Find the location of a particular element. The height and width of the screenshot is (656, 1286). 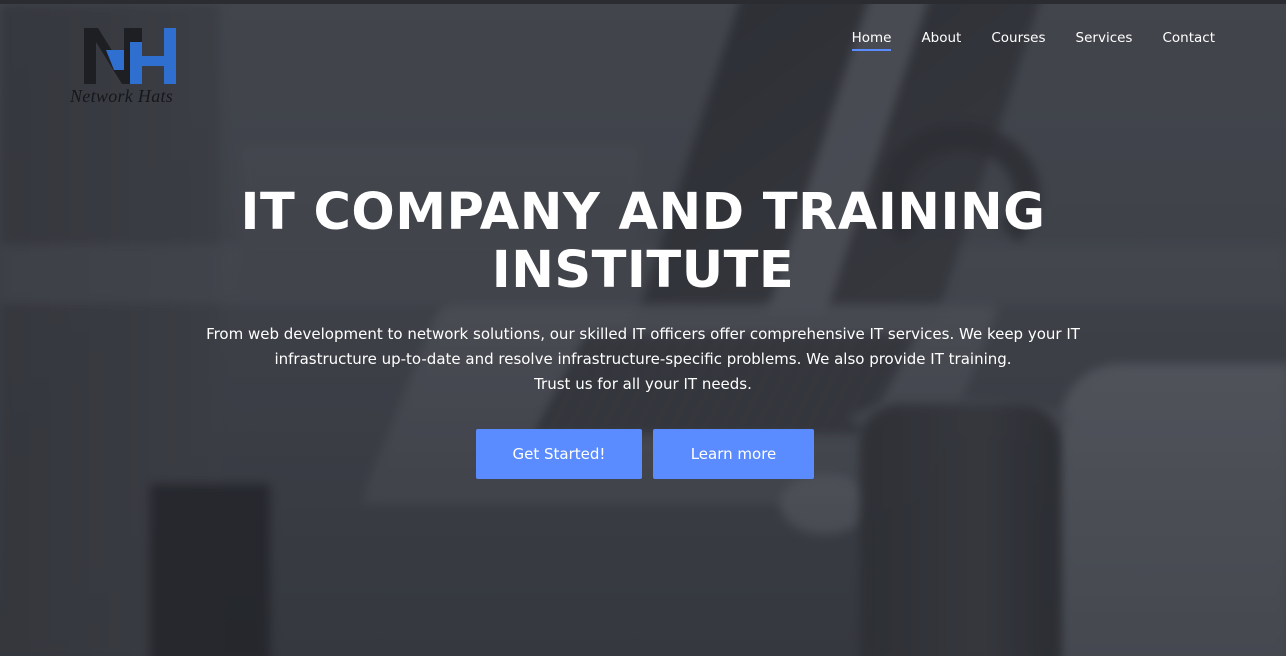

main-nav: Home About Courses Services Contact is located at coordinates (1033, 40).